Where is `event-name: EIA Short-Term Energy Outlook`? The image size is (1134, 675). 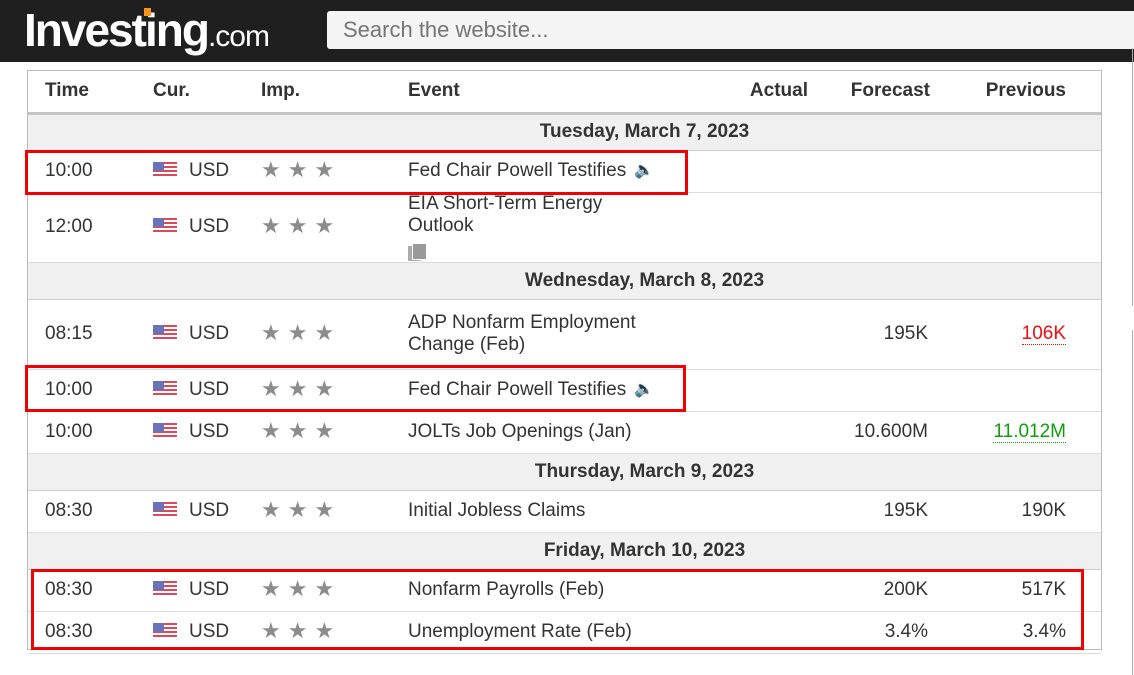
event-name: EIA Short-Term Energy Outlook is located at coordinates (505, 214).